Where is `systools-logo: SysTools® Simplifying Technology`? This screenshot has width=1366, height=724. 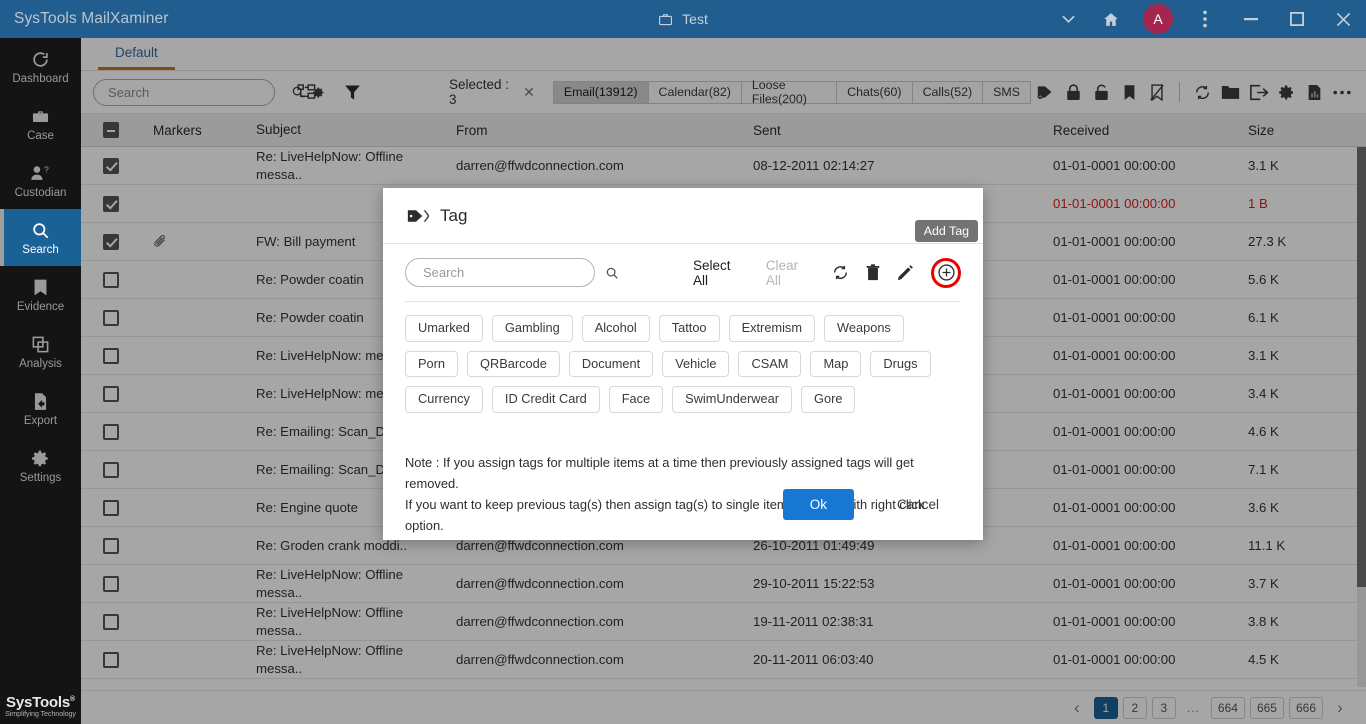 systools-logo: SysTools® Simplifying Technology is located at coordinates (40, 706).